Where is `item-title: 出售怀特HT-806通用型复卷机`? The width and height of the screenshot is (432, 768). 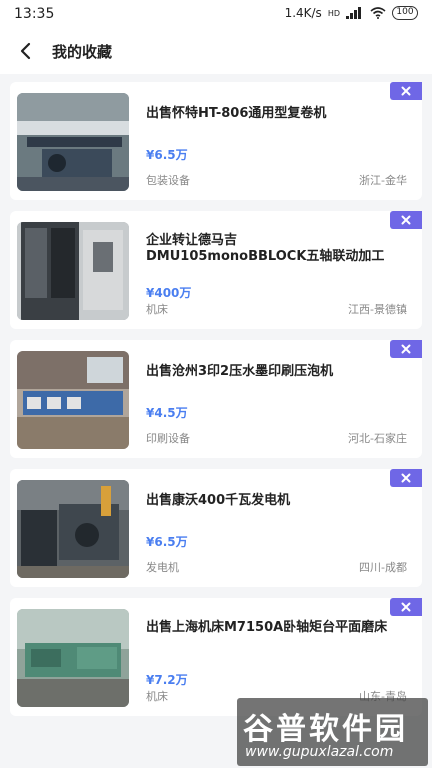
item-title: 出售怀特HT-806通用型复卷机 is located at coordinates (236, 113).